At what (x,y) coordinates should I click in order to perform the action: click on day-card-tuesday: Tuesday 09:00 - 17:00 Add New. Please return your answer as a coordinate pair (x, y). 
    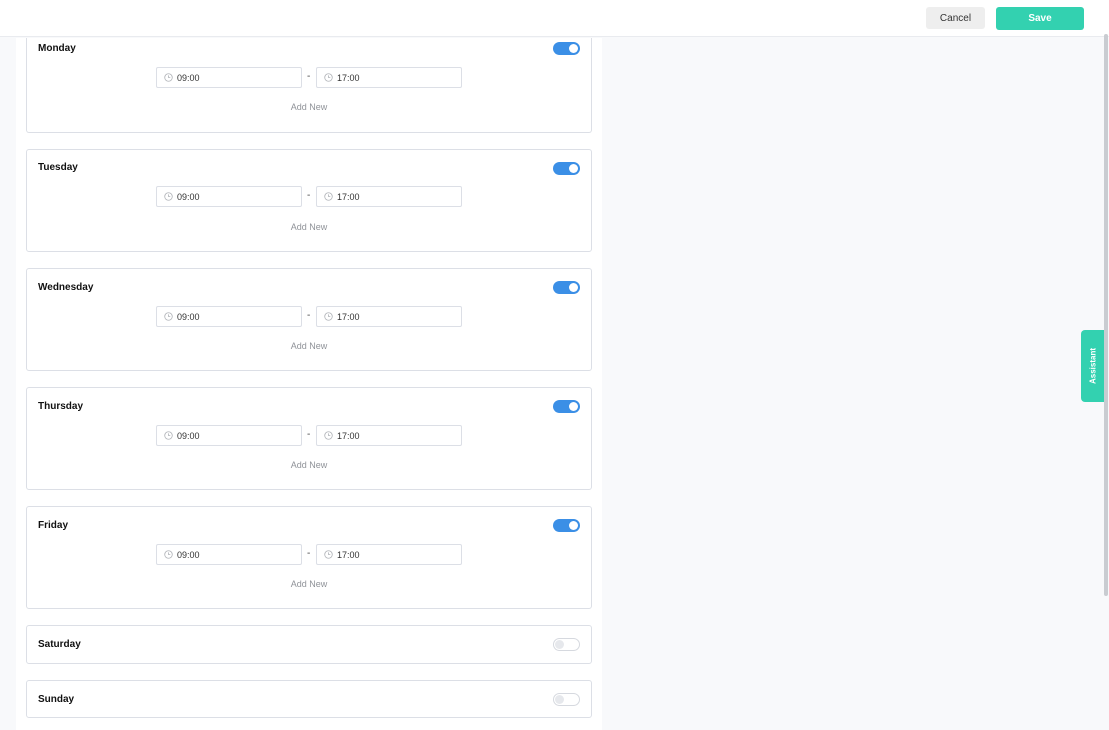
    Looking at the image, I should click on (309, 200).